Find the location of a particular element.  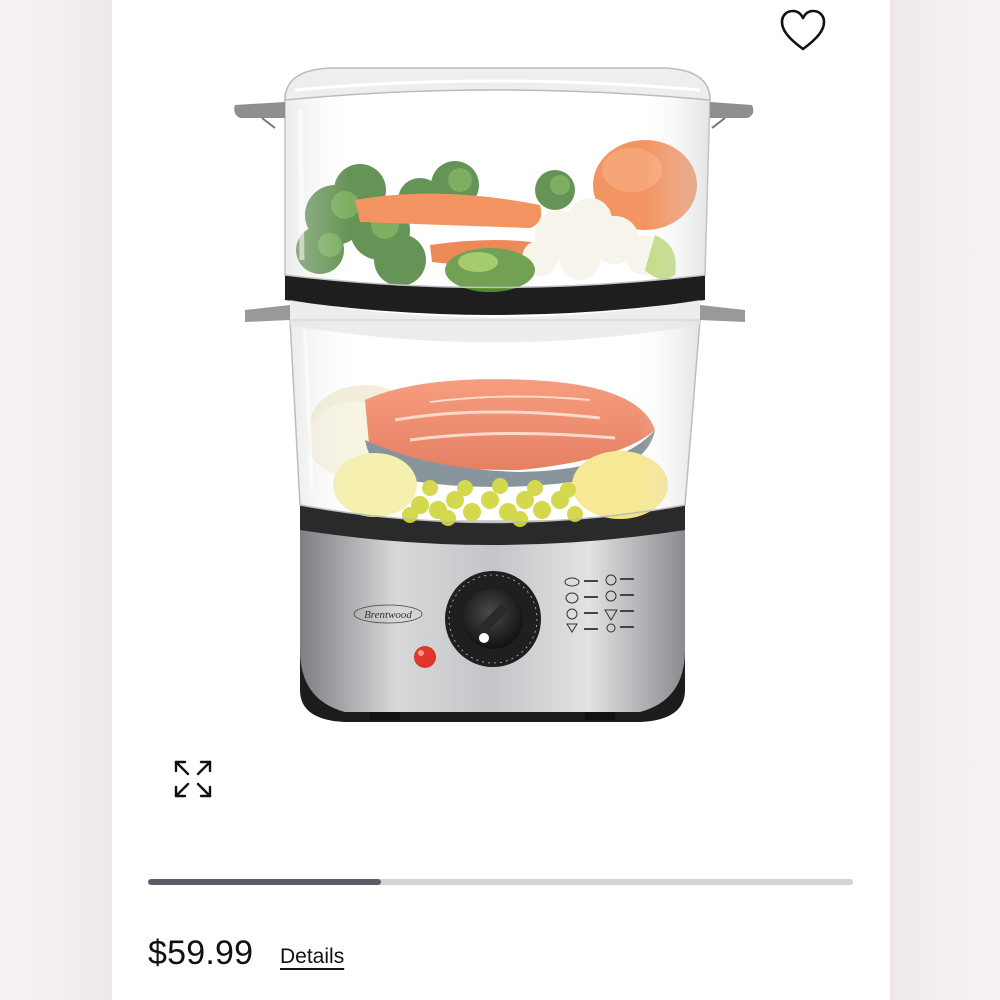

details-link: Details is located at coordinates (312, 957).